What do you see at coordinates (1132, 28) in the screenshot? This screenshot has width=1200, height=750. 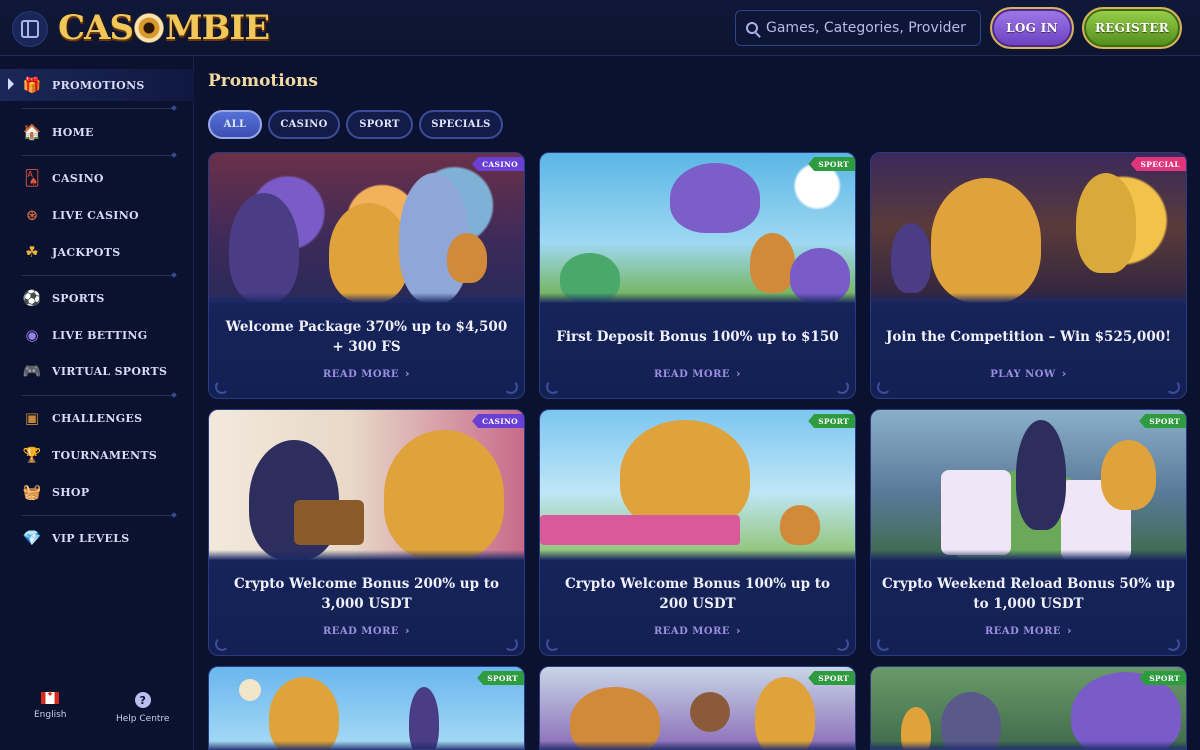 I see `register-button: REGISTER` at bounding box center [1132, 28].